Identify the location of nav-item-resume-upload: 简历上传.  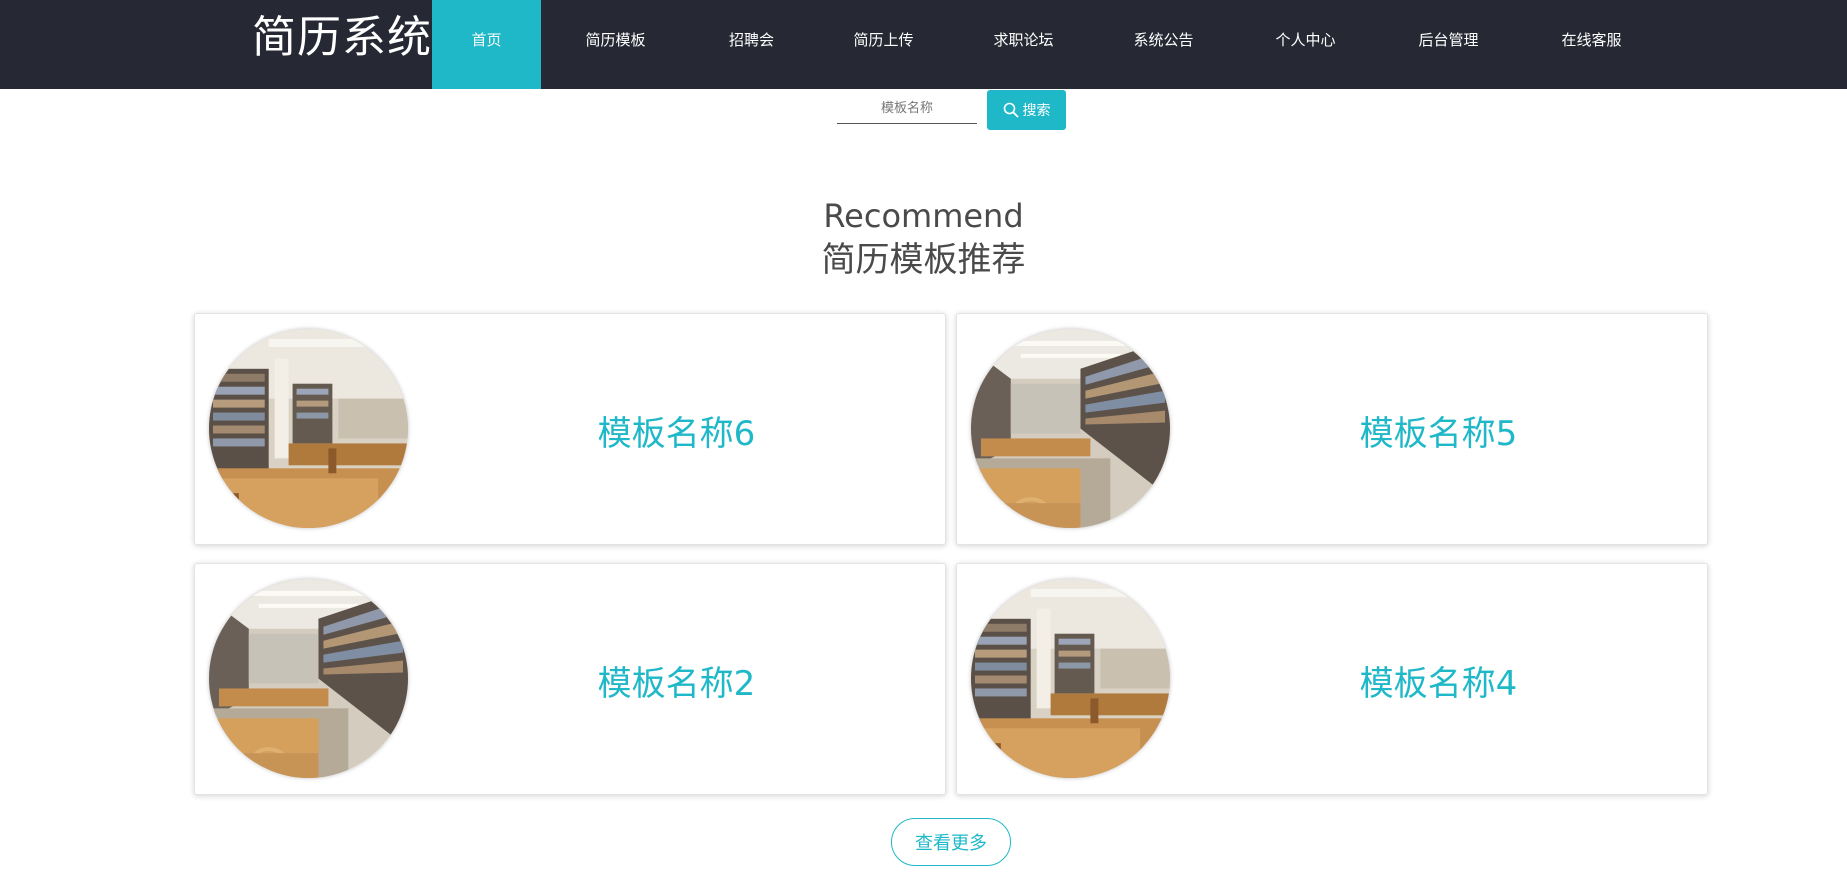
(883, 44).